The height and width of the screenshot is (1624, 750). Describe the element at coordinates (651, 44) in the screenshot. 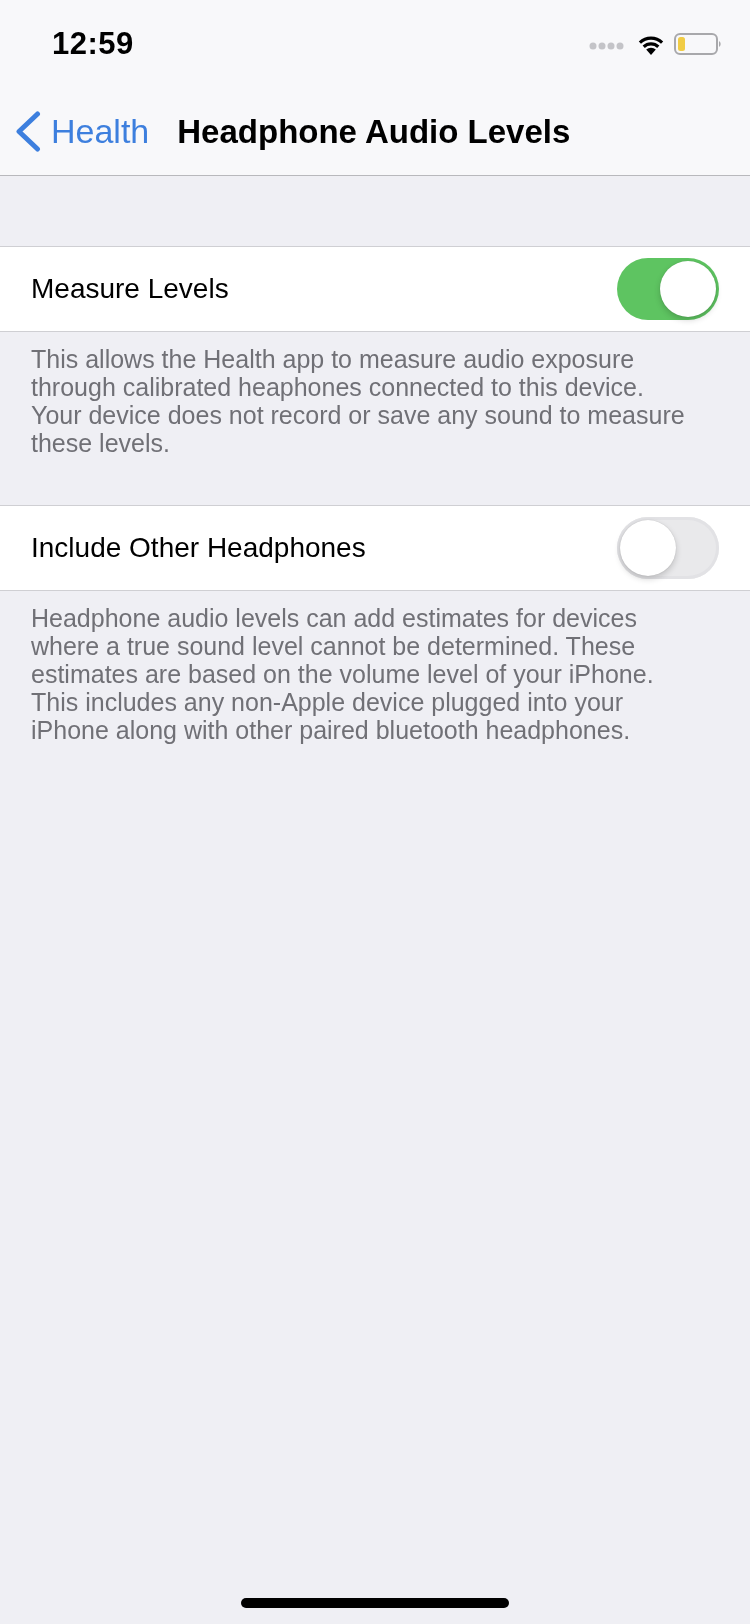

I see `wifi-icon` at that location.